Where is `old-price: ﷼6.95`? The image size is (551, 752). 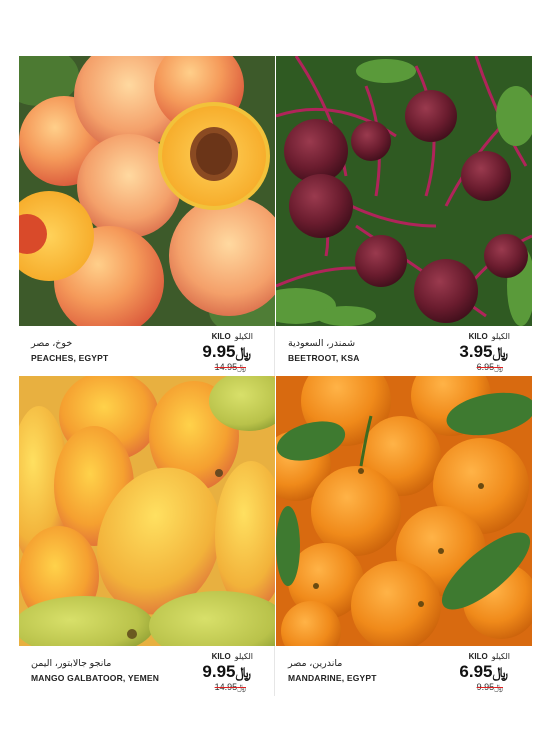
old-price: ﷼6.95 is located at coordinates (490, 367).